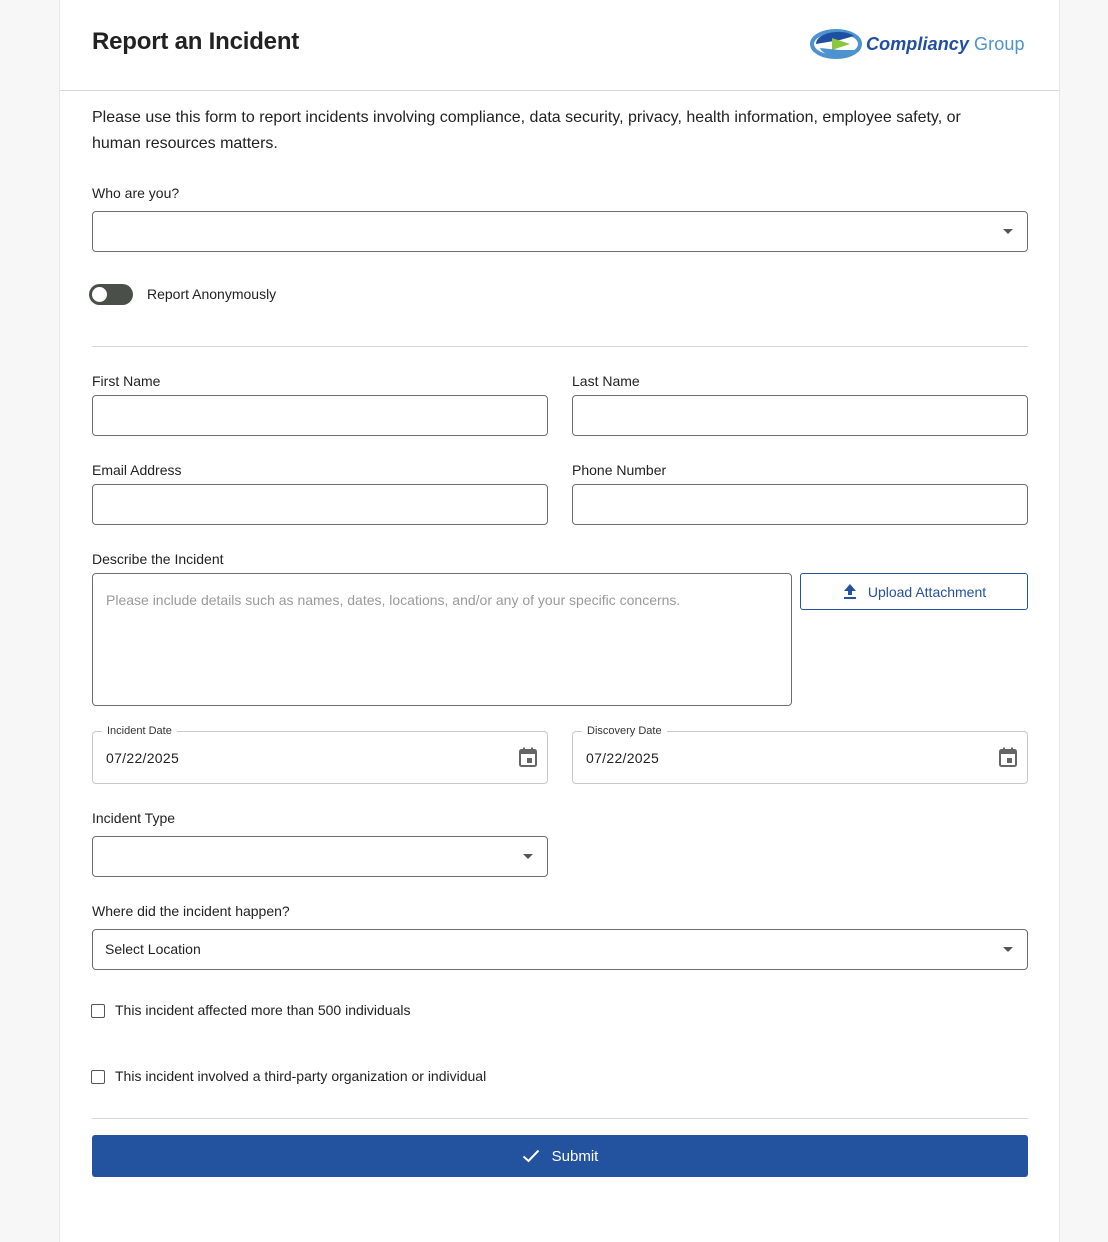 The height and width of the screenshot is (1242, 1108). What do you see at coordinates (98, 1077) in the screenshot?
I see `third-party-checkbox` at bounding box center [98, 1077].